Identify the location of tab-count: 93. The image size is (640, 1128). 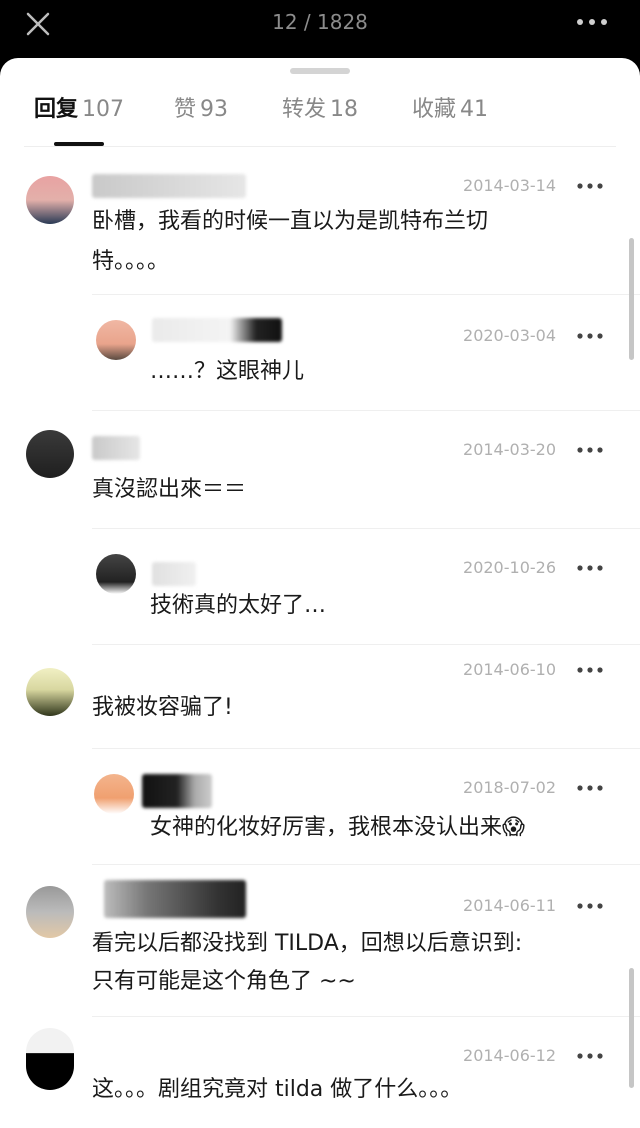
(214, 109).